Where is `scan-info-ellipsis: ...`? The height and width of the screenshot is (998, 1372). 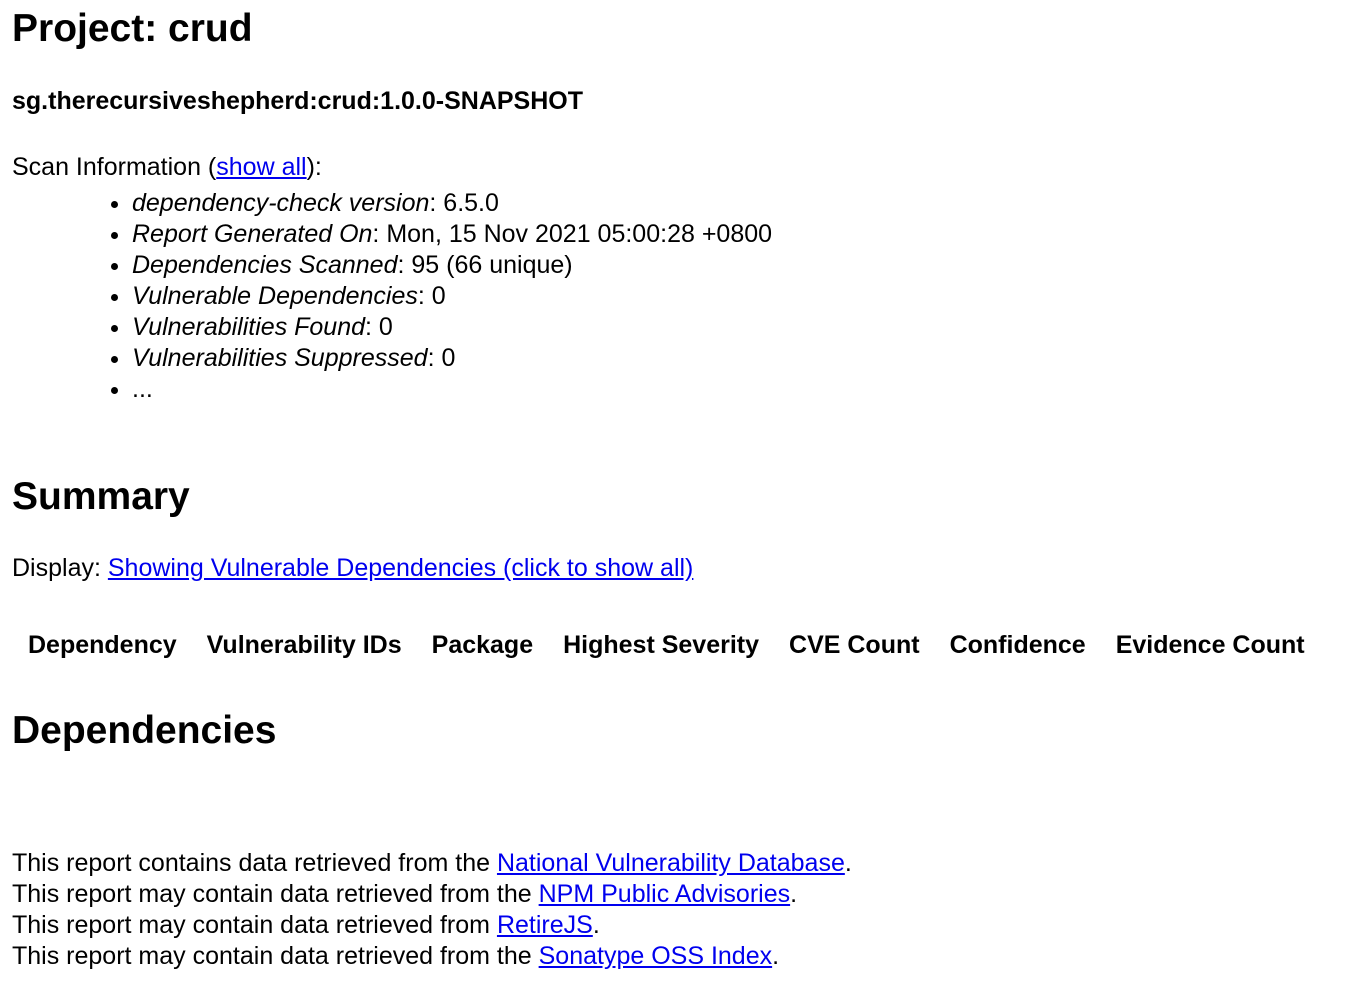
scan-info-ellipsis: ... is located at coordinates (142, 389).